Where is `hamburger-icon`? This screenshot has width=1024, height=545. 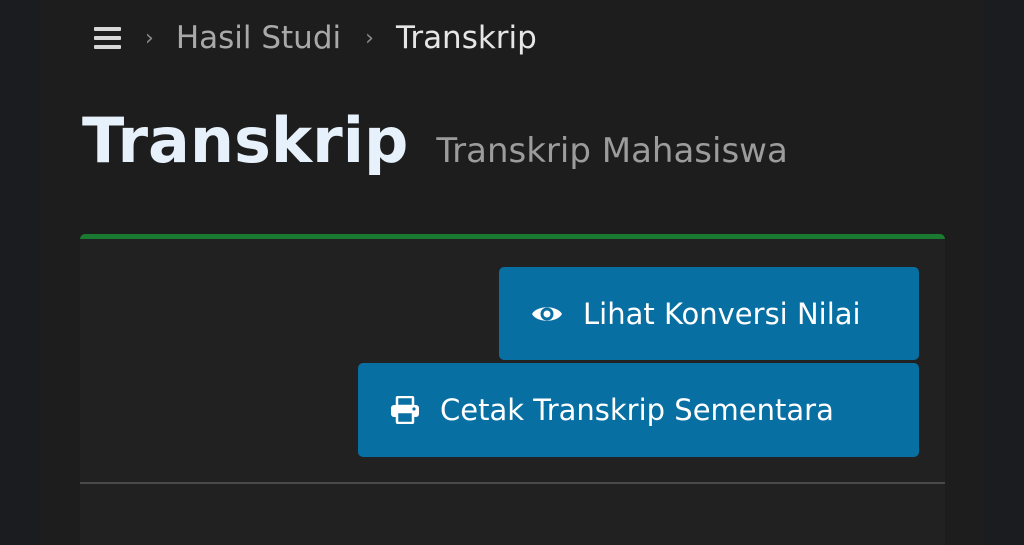
hamburger-icon is located at coordinates (107, 38).